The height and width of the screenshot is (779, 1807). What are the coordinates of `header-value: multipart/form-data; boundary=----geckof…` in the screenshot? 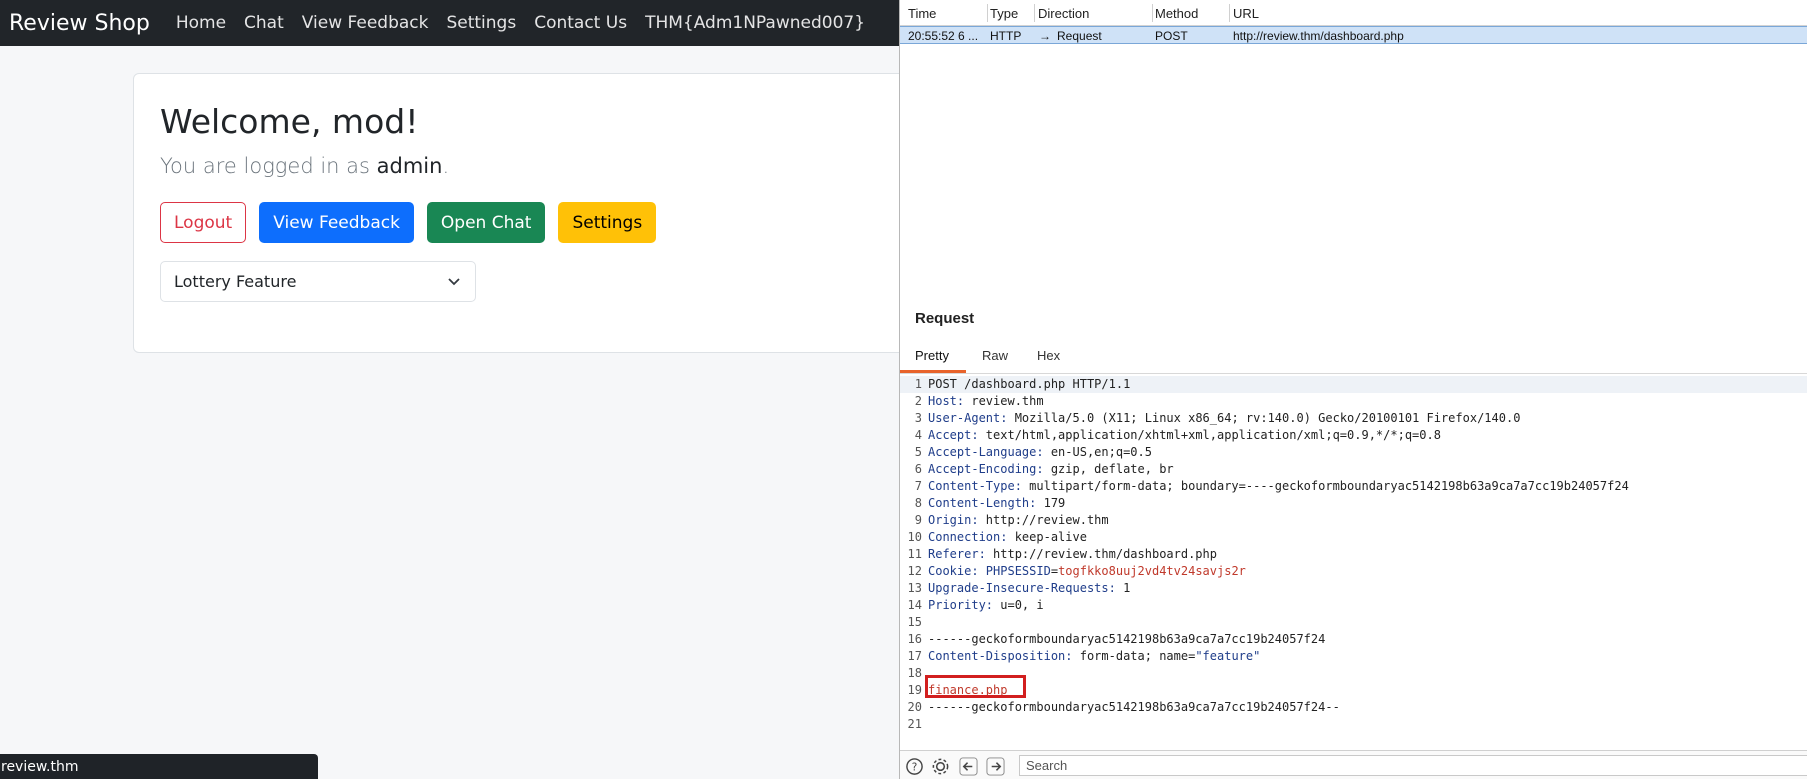 It's located at (1325, 486).